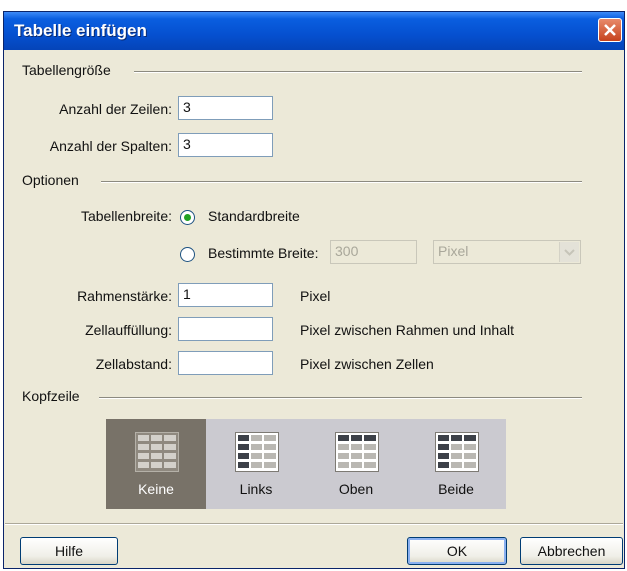 The height and width of the screenshot is (571, 627). I want to click on custom-width-radio, so click(187, 254).